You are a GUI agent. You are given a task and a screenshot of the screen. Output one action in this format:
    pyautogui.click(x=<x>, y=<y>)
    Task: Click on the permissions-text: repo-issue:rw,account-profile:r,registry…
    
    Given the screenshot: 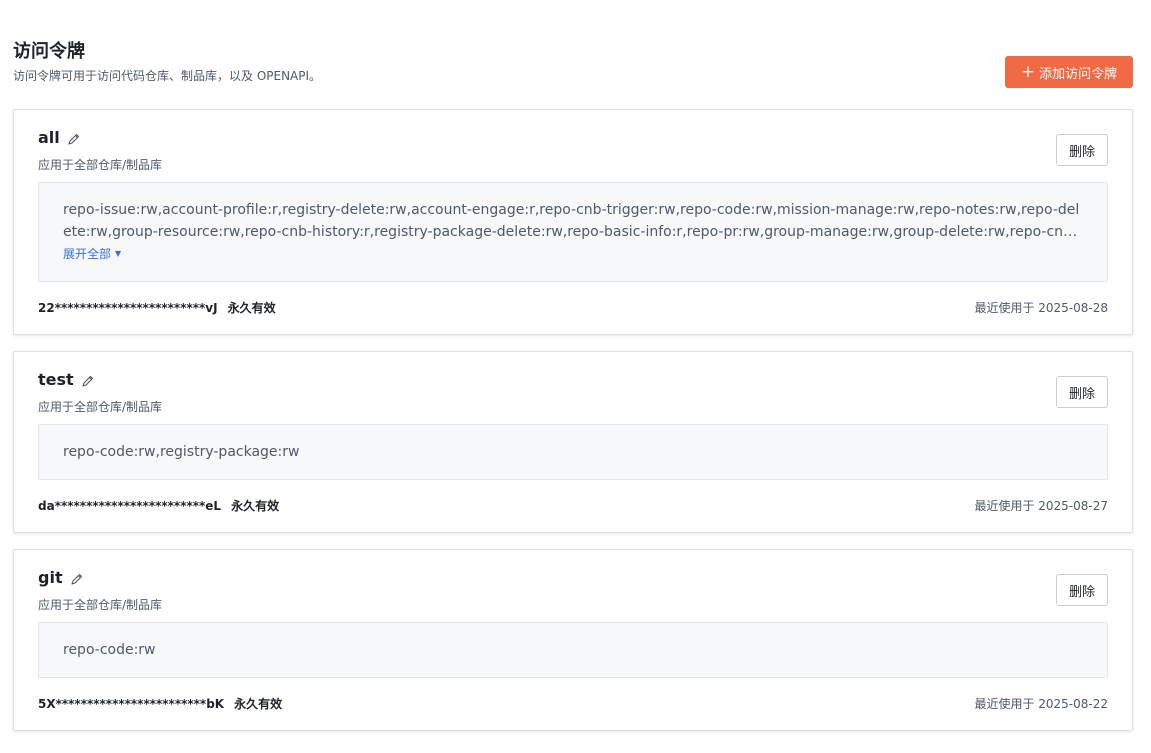 What is the action you would take?
    pyautogui.click(x=571, y=221)
    